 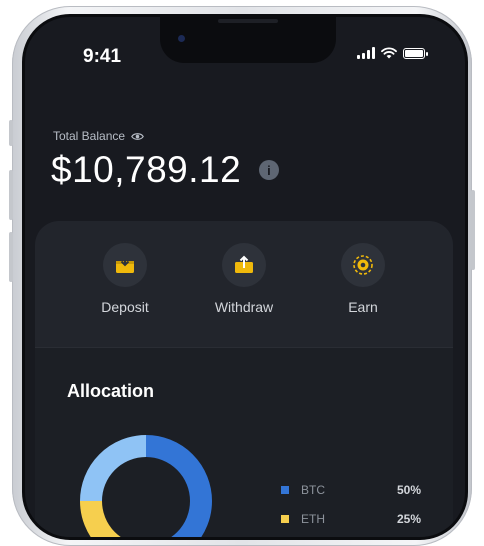 I want to click on donut-slice-other, so click(x=113, y=468).